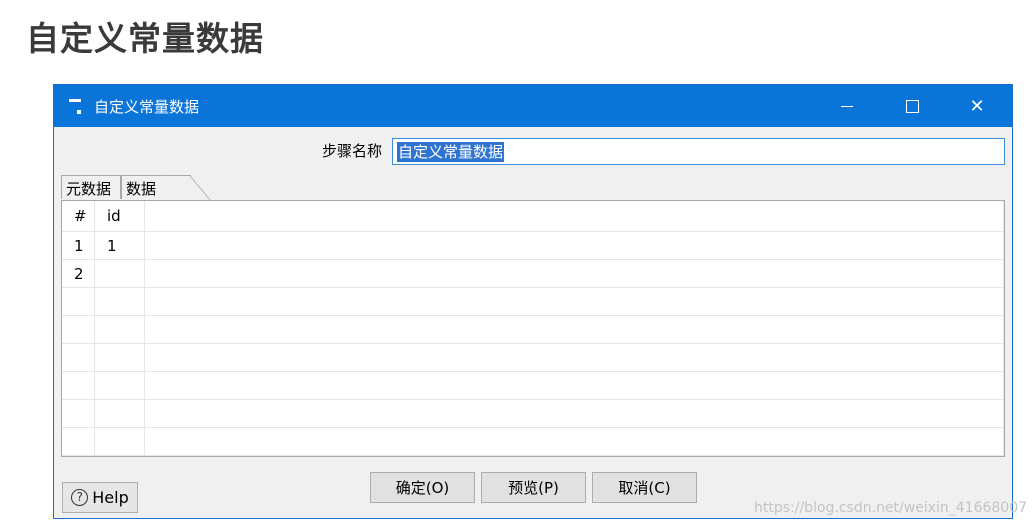 The height and width of the screenshot is (526, 1036). I want to click on header-id: id, so click(119, 216).